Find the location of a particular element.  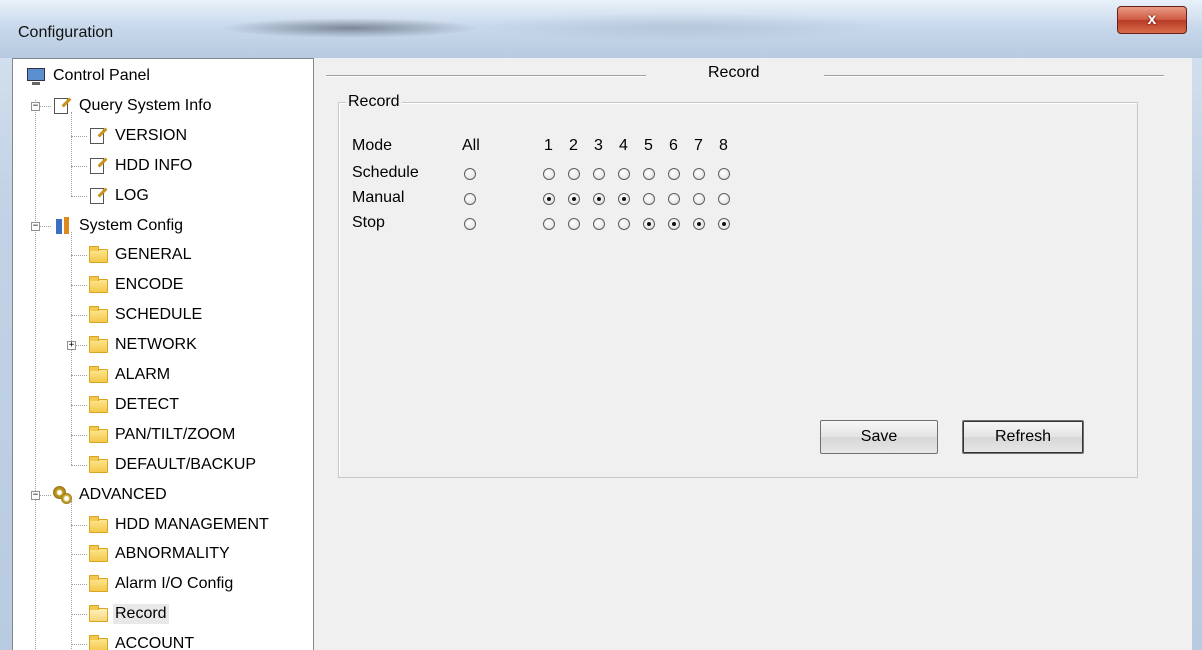

tree-item-advanced: ADVANCED is located at coordinates (111, 495).